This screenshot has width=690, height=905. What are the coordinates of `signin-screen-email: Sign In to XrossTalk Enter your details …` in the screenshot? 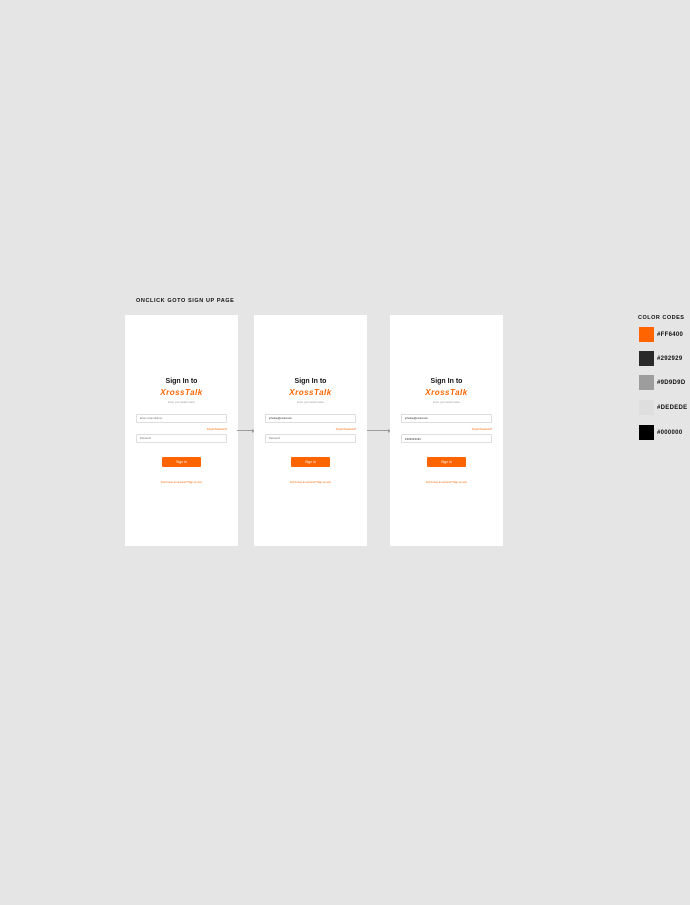 It's located at (310, 430).